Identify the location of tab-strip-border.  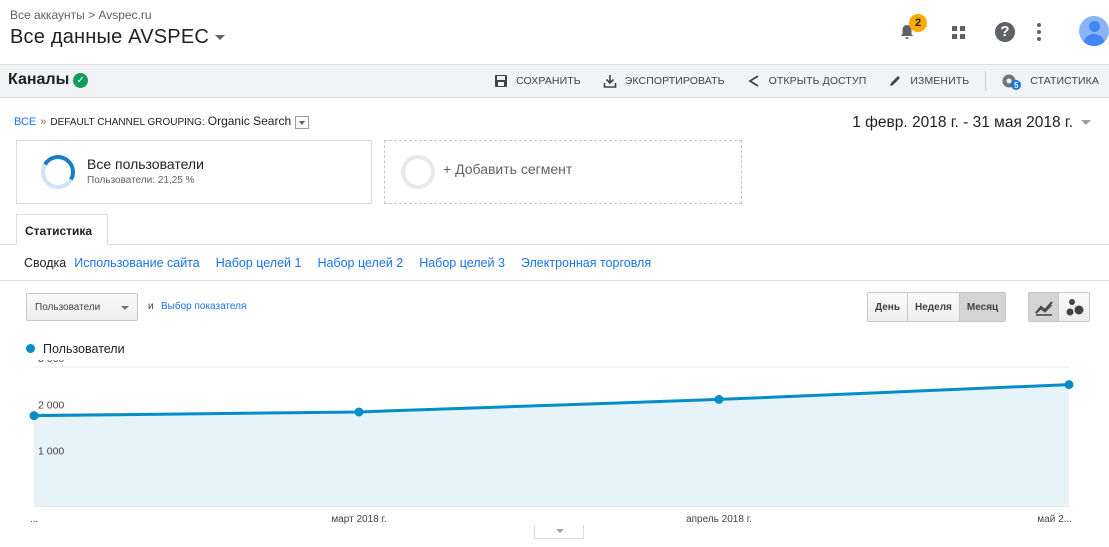
(554, 244).